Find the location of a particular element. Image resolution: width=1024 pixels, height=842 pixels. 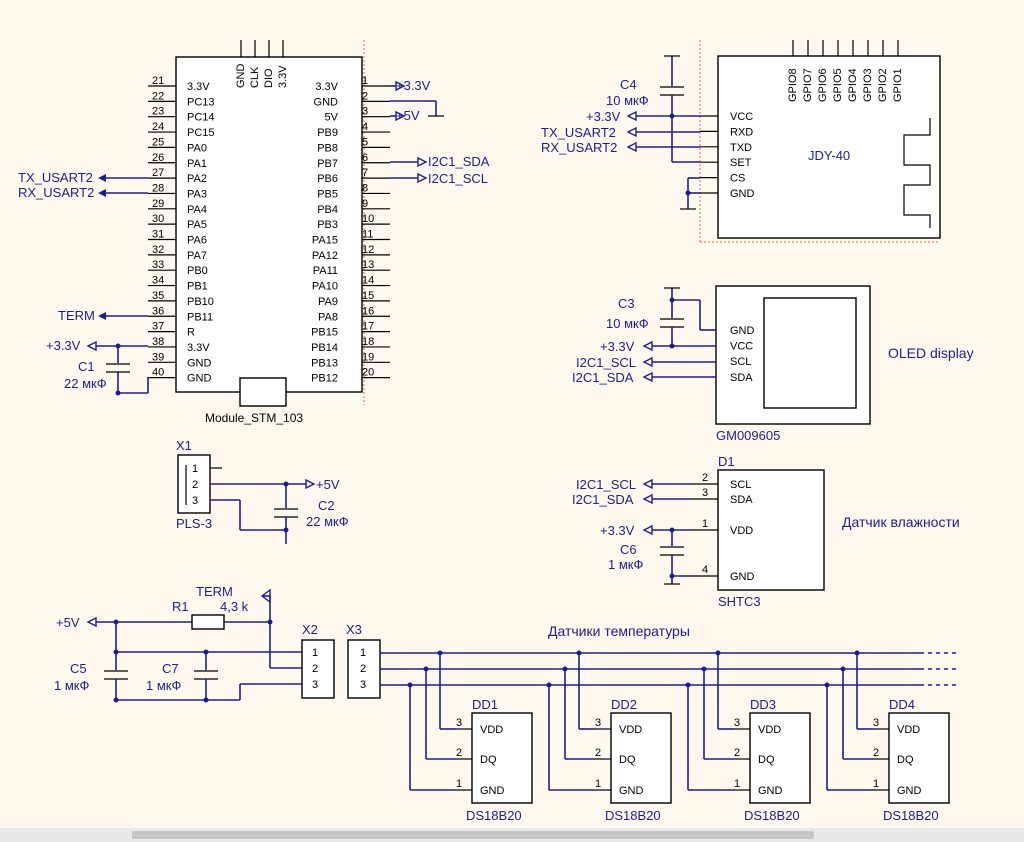

mcu-pin-number: 12 is located at coordinates (368, 250).